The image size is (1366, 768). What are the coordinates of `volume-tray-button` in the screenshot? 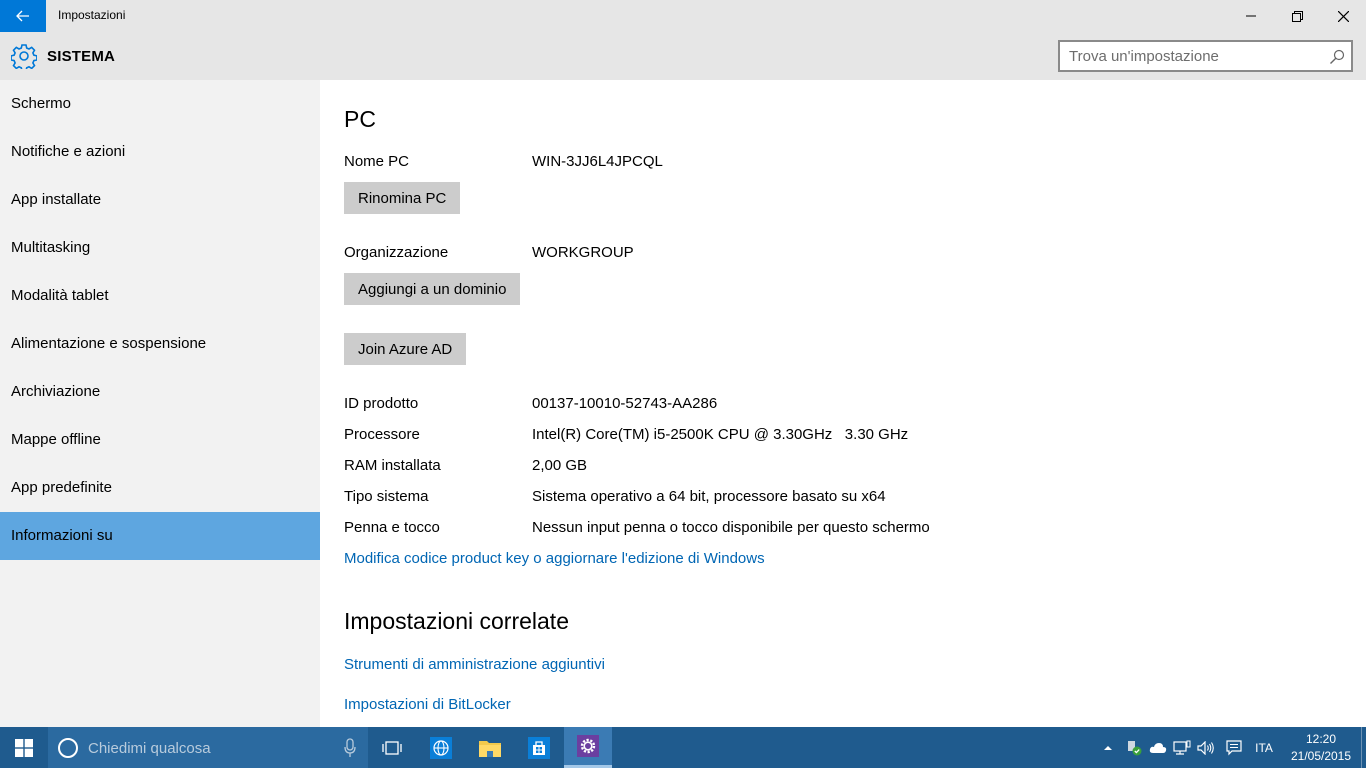 It's located at (1206, 747).